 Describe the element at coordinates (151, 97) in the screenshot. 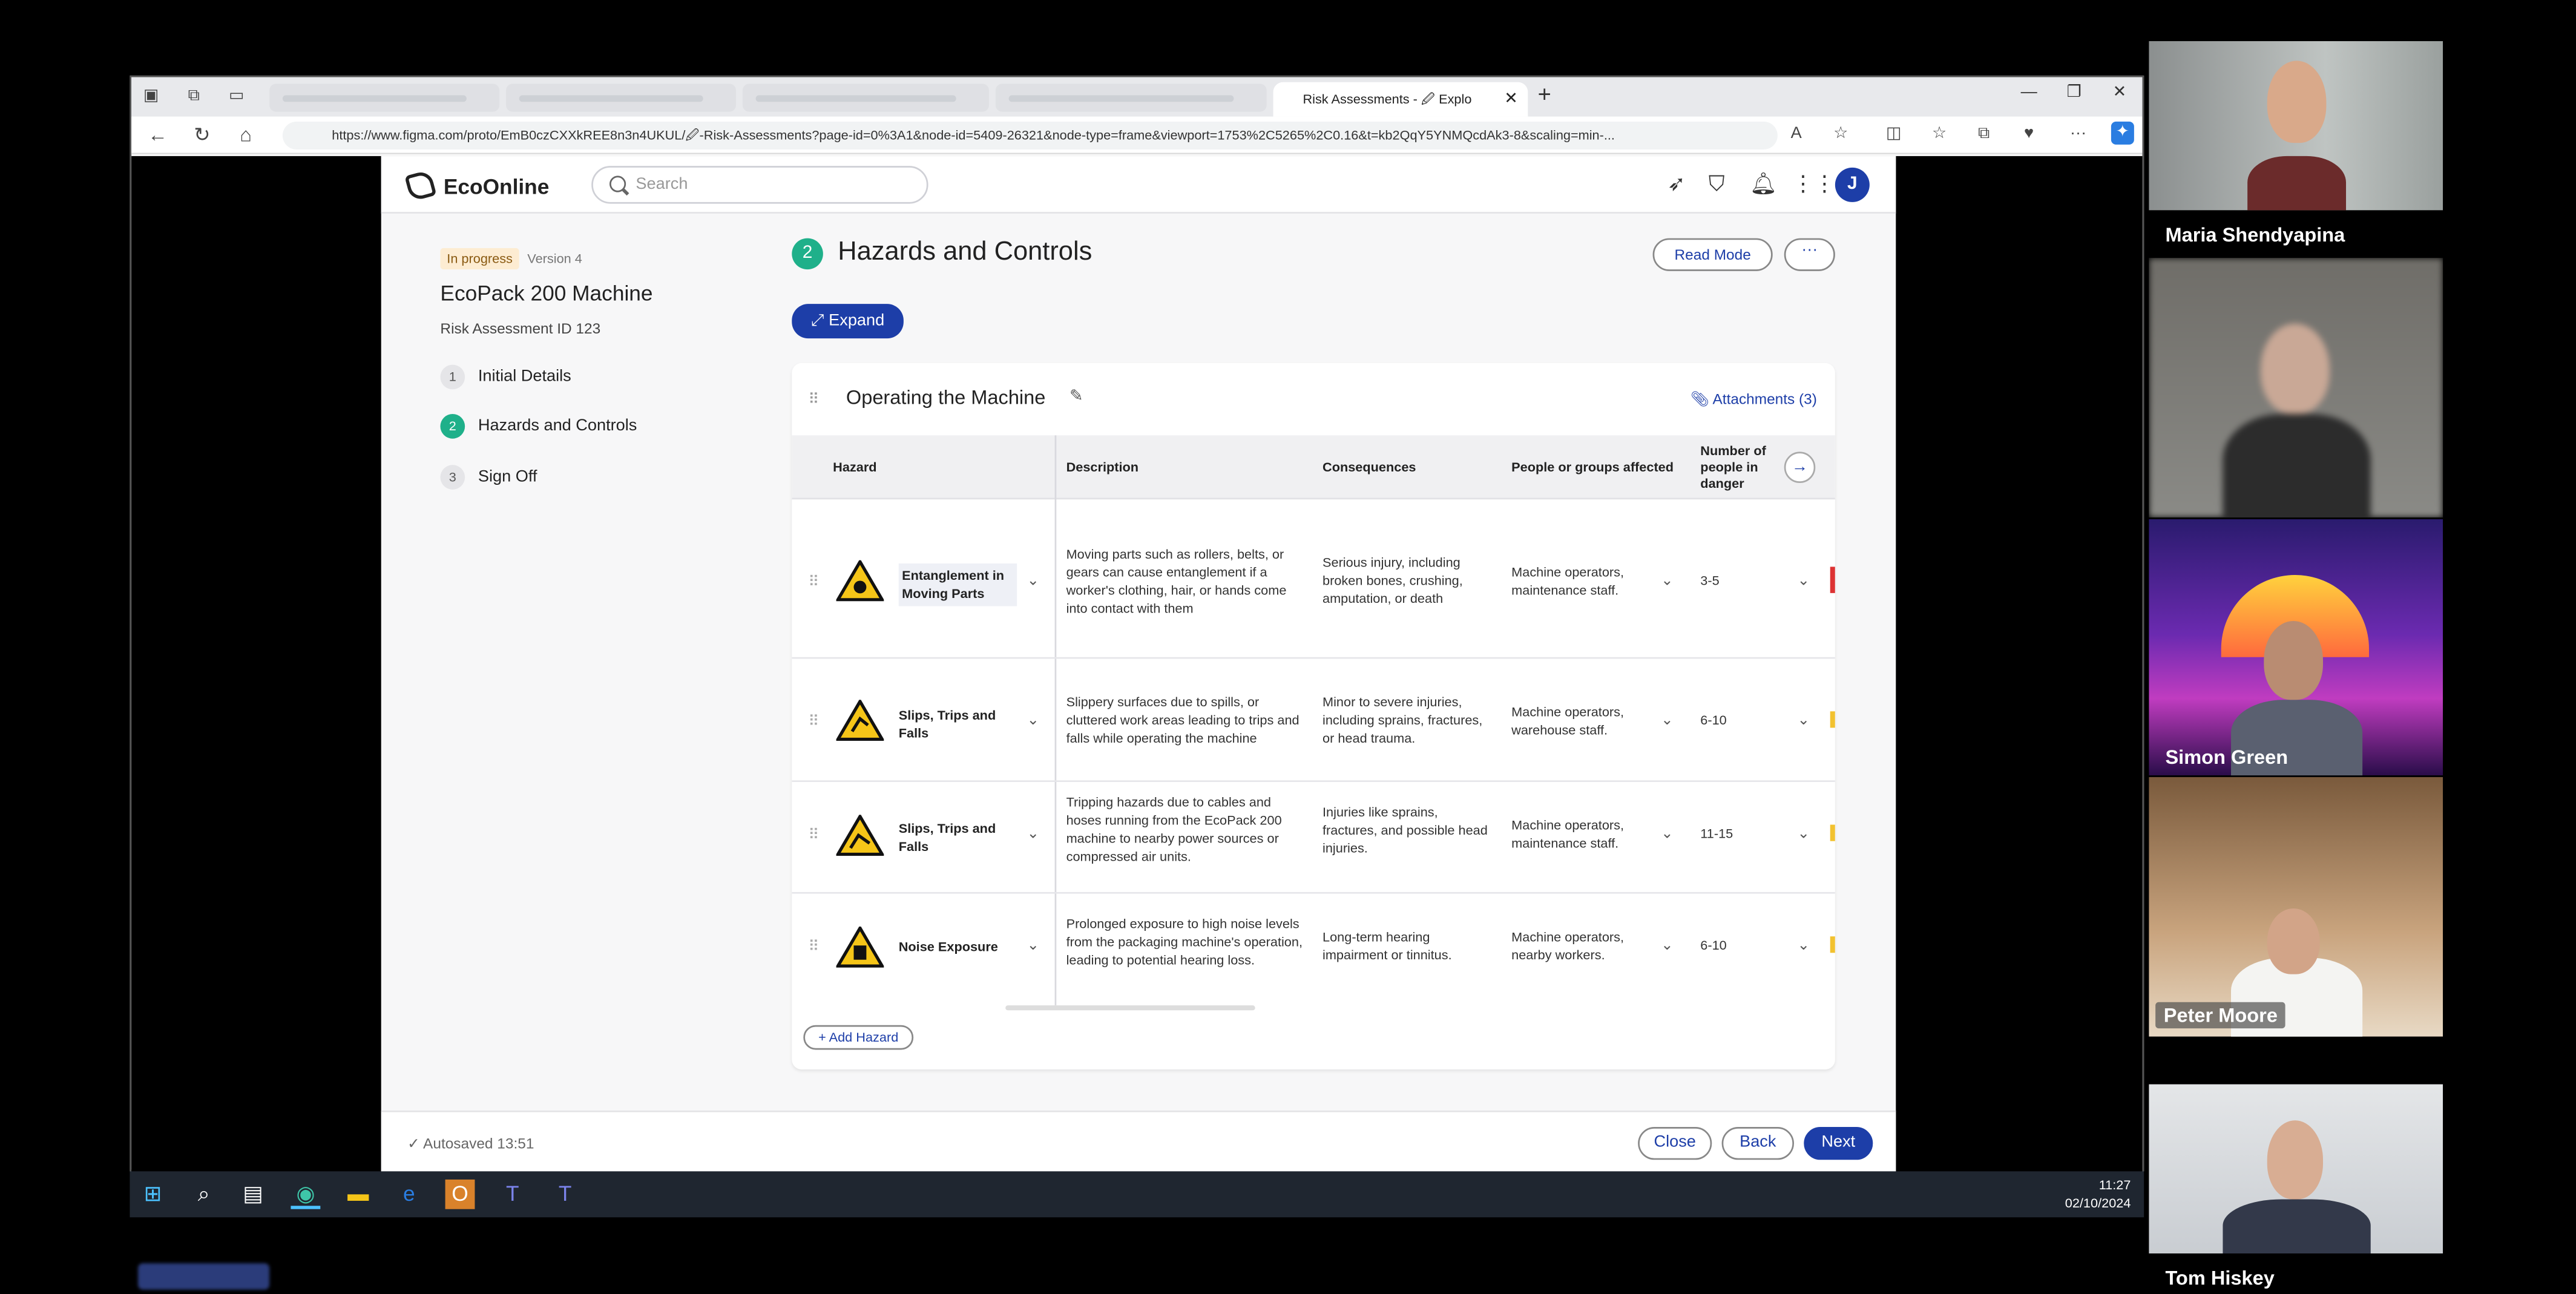

I see `browser-profile-icon: ▣` at that location.